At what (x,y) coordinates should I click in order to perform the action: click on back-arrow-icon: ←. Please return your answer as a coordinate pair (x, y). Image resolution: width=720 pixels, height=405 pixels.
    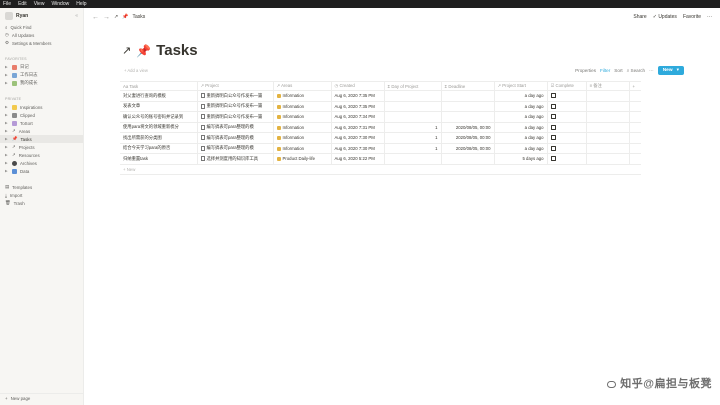
    Looking at the image, I should click on (95, 17).